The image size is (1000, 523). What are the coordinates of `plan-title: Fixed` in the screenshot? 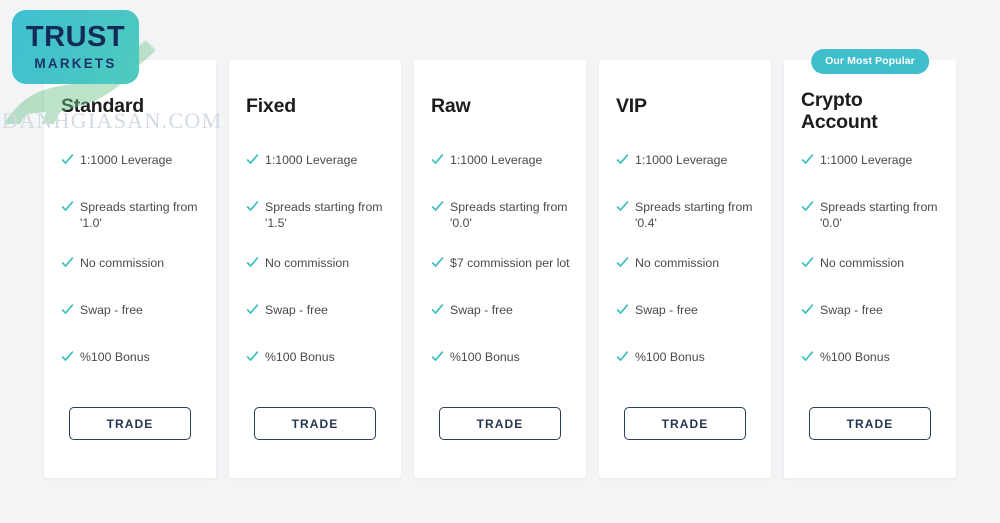 It's located at (271, 106).